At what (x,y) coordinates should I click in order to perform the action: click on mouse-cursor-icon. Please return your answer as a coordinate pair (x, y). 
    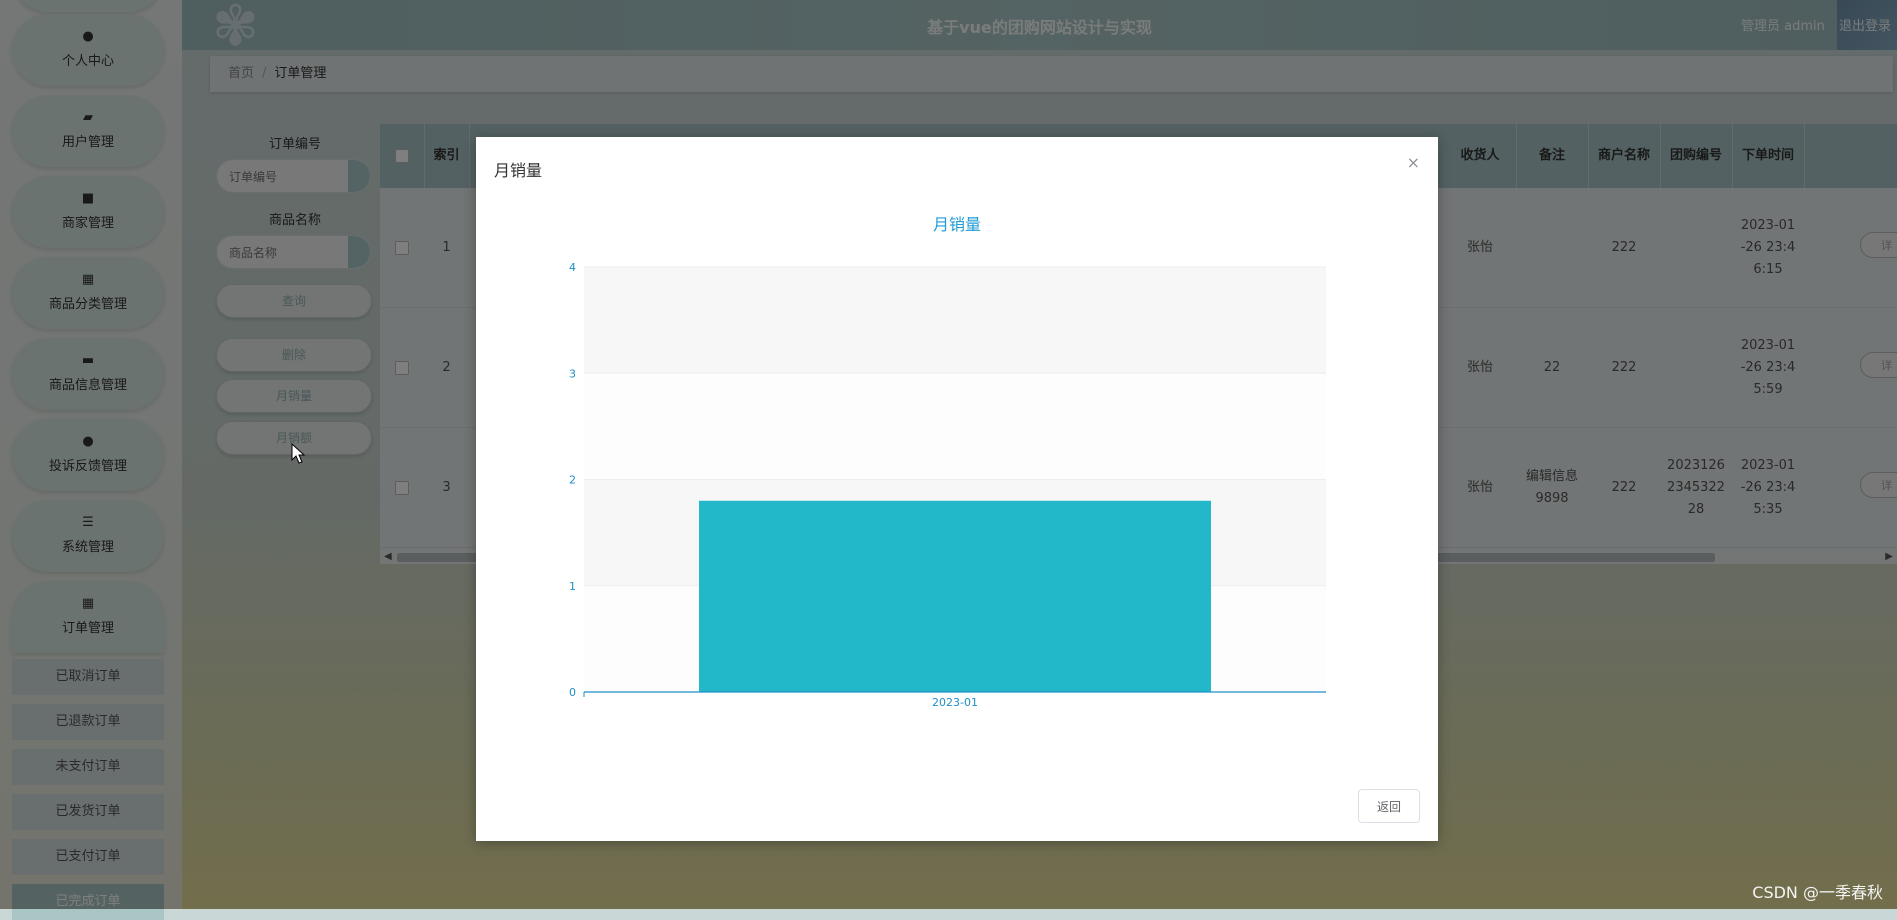
    Looking at the image, I should click on (298, 453).